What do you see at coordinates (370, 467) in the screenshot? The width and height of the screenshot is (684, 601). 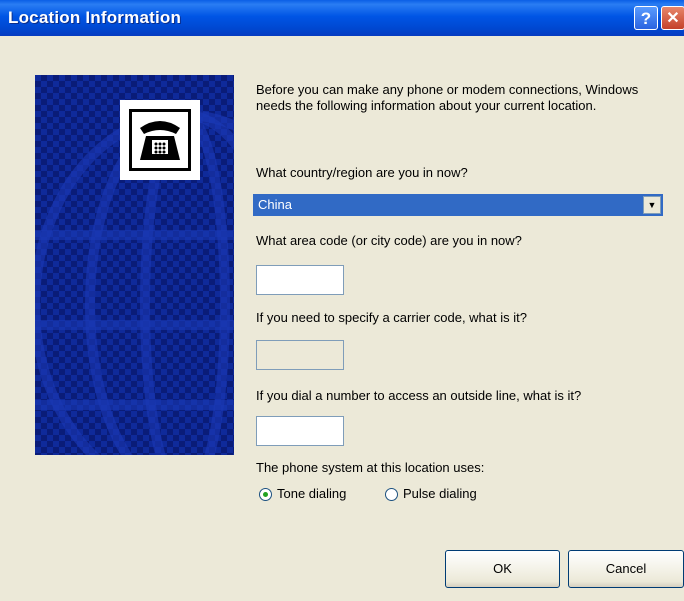 I see `dialing-label: The phone system at this location uses:` at bounding box center [370, 467].